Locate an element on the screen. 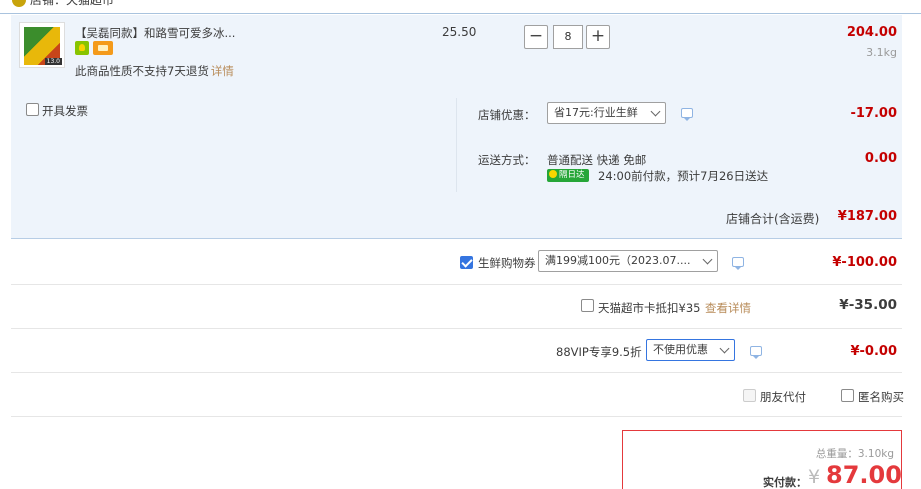 Image resolution: width=921 pixels, height=489 pixels. view-details-link: 查看详情 is located at coordinates (728, 308).